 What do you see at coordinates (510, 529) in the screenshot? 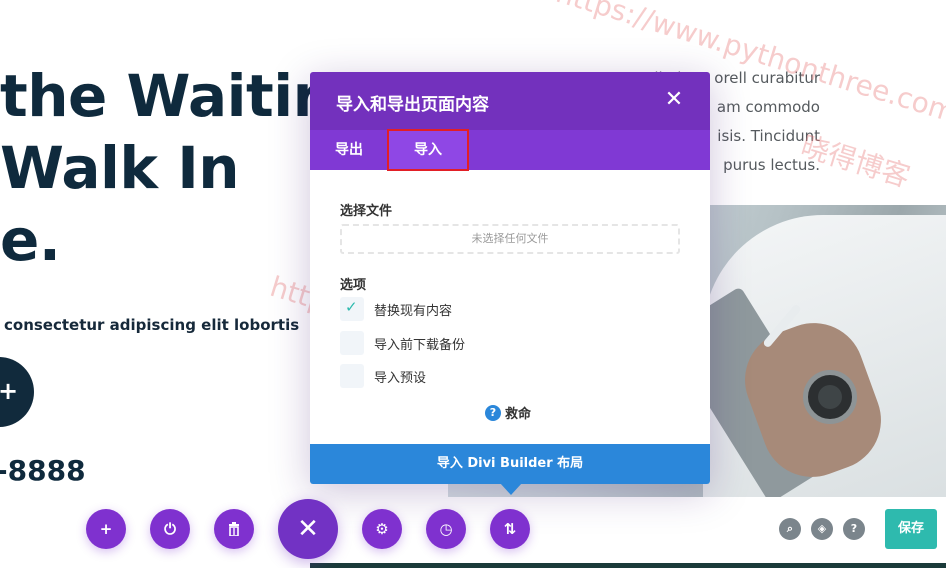
I see `portability-icon: ⇅` at bounding box center [510, 529].